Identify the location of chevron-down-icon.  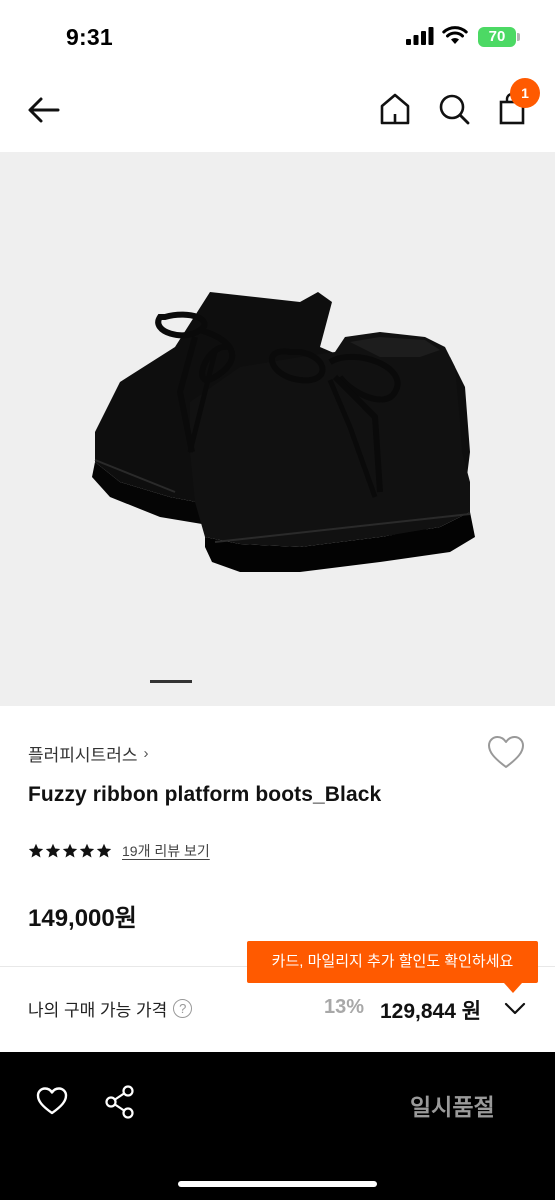
(515, 1009).